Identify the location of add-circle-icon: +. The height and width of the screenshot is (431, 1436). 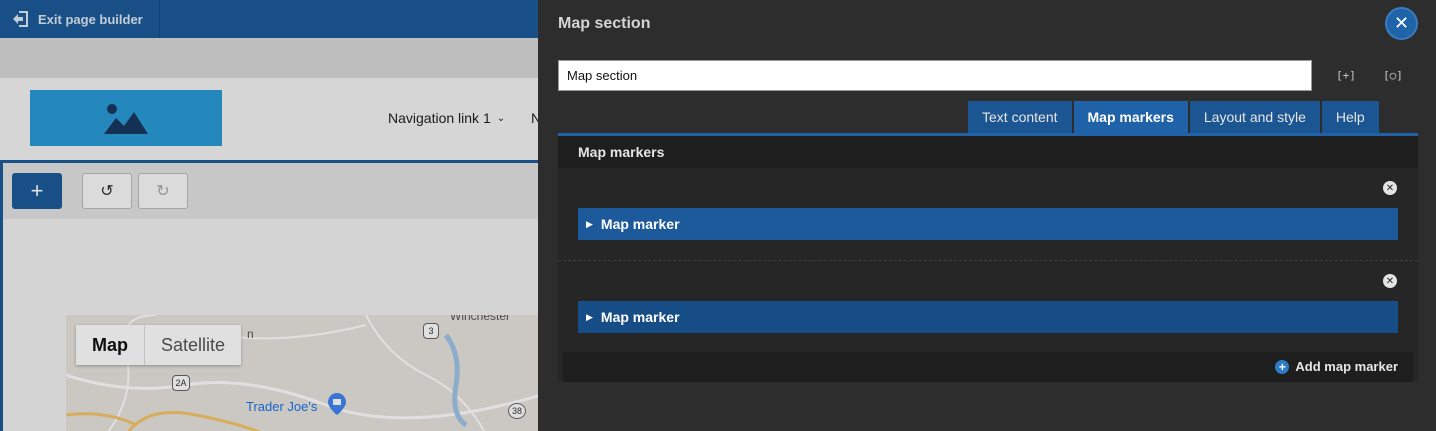
(1282, 366).